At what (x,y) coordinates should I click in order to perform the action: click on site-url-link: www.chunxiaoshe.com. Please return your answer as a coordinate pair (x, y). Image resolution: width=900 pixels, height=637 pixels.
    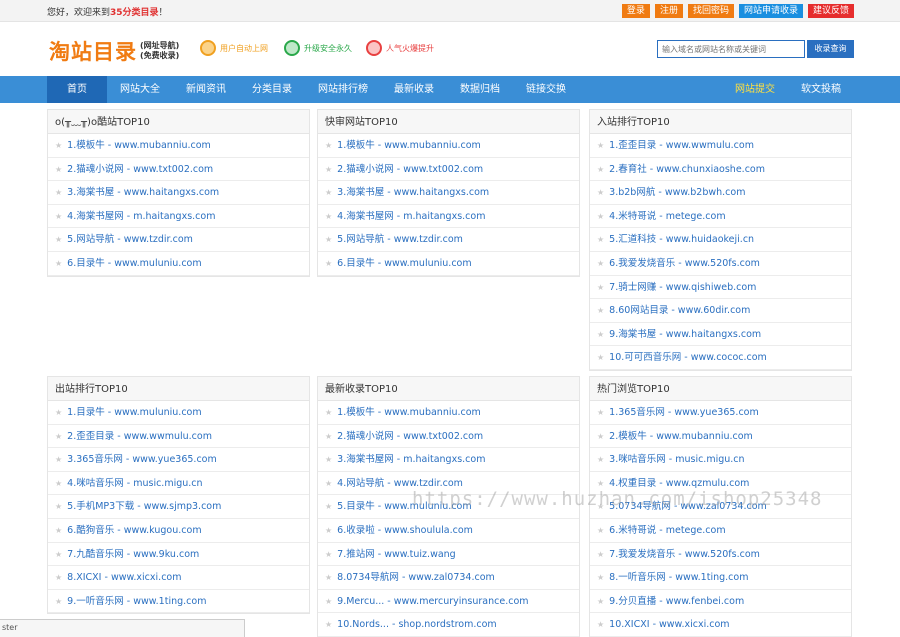
    Looking at the image, I should click on (710, 169).